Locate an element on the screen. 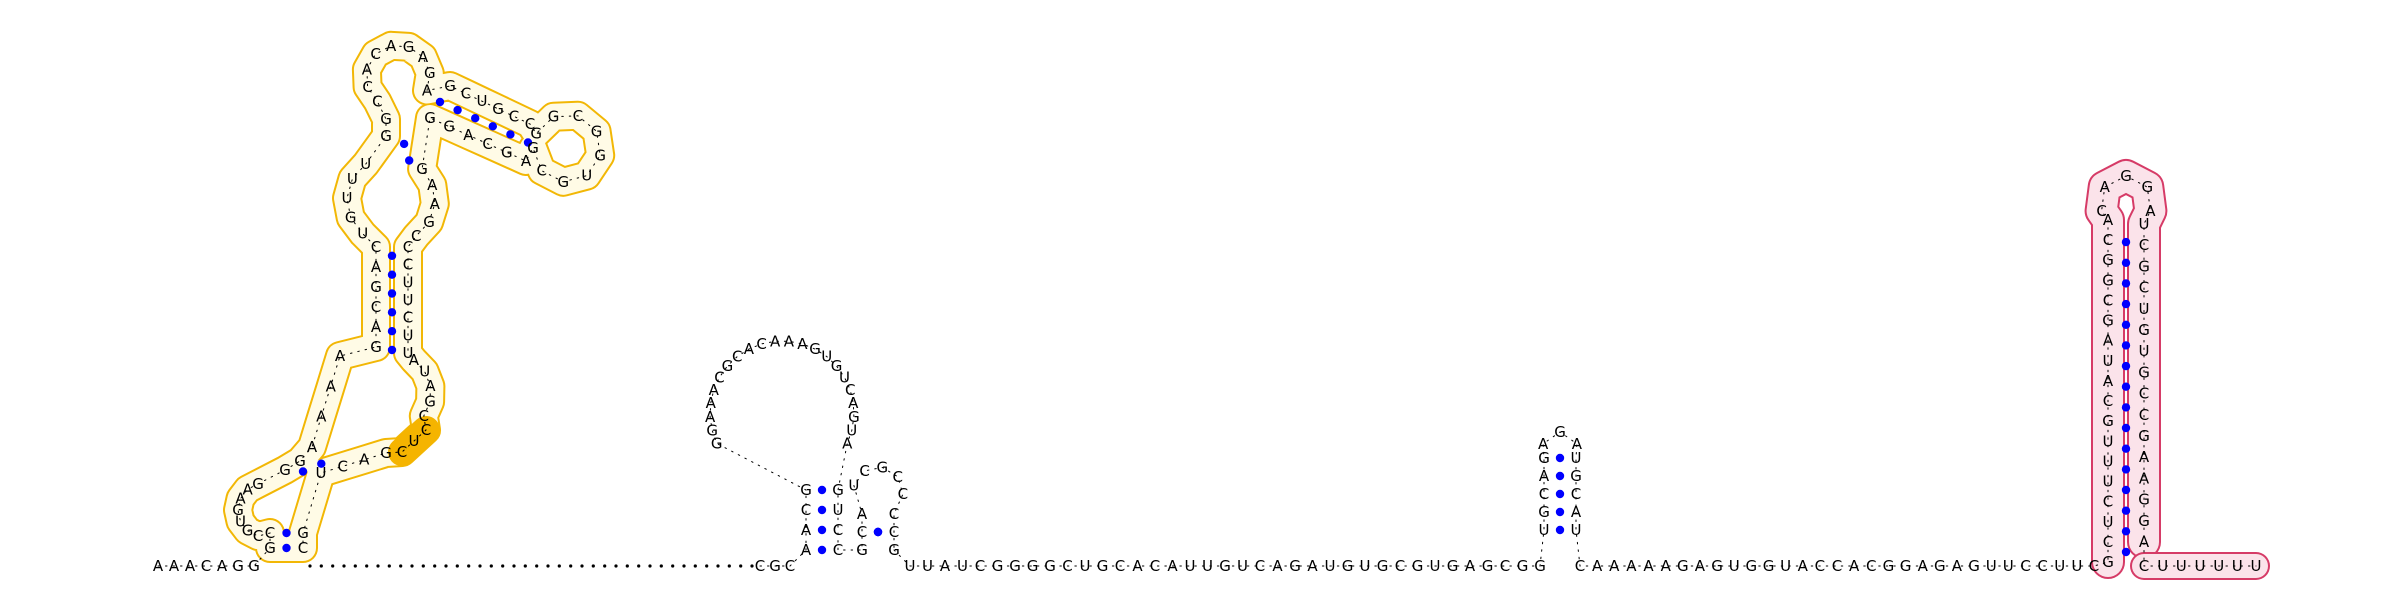  domain-int2-3p-nucleotide: A is located at coordinates (435, 204).